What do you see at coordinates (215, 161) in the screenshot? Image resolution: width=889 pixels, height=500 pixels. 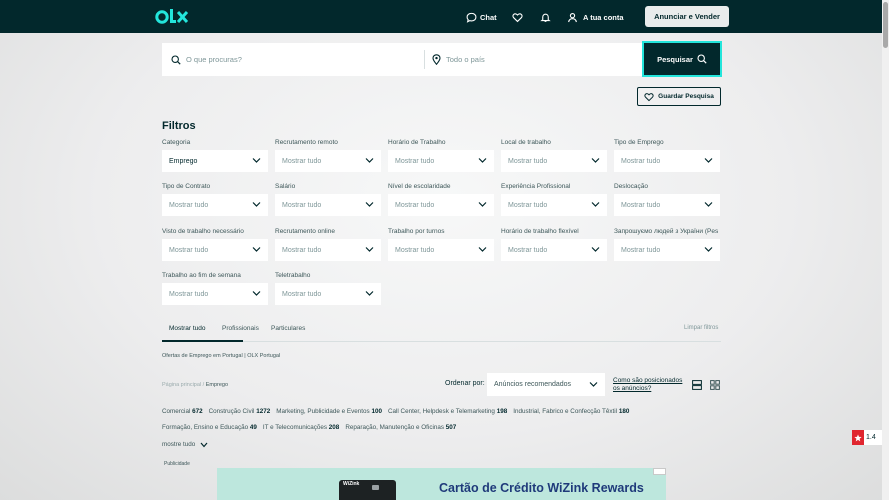 I see `filter-select-categoria: Emprego` at bounding box center [215, 161].